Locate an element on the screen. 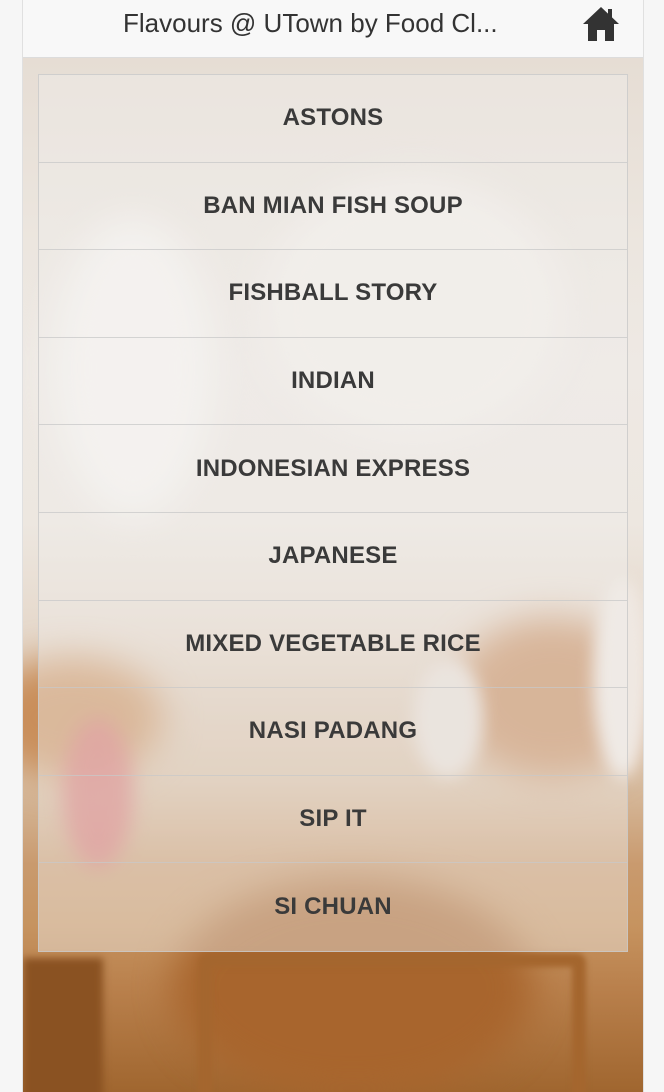 The height and width of the screenshot is (1092, 664). home-icon is located at coordinates (601, 24).